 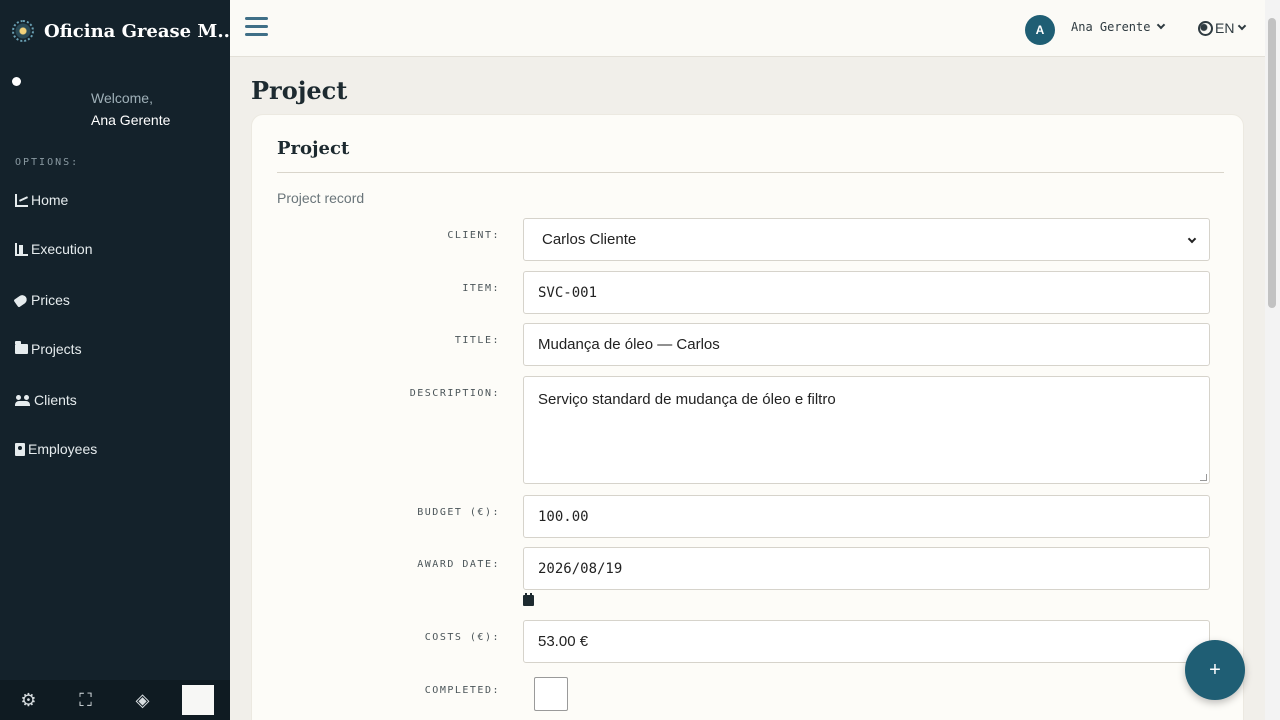 What do you see at coordinates (580, 568) in the screenshot?
I see `award-date-value: 2026/08/19` at bounding box center [580, 568].